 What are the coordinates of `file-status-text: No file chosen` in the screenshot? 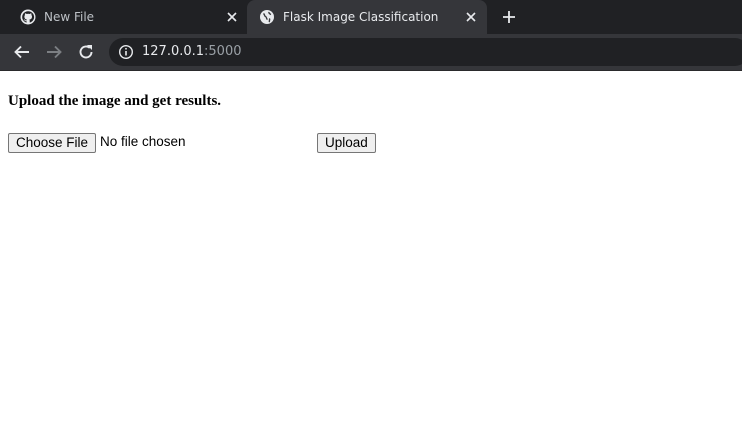 It's located at (143, 141).